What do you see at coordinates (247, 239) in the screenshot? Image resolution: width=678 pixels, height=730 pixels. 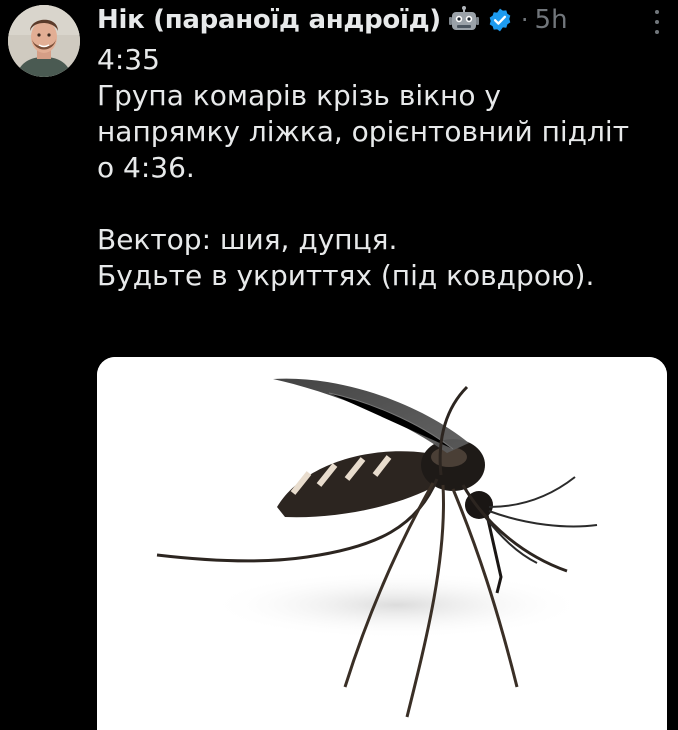 I see `text-line: Вектор: шия, дупця.` at bounding box center [247, 239].